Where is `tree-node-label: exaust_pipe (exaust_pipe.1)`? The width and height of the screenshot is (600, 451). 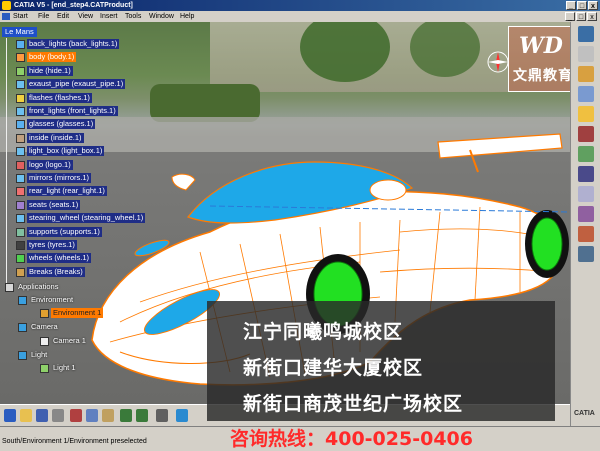
tree-node-label: exaust_pipe (exaust_pipe.1) is located at coordinates (76, 84).